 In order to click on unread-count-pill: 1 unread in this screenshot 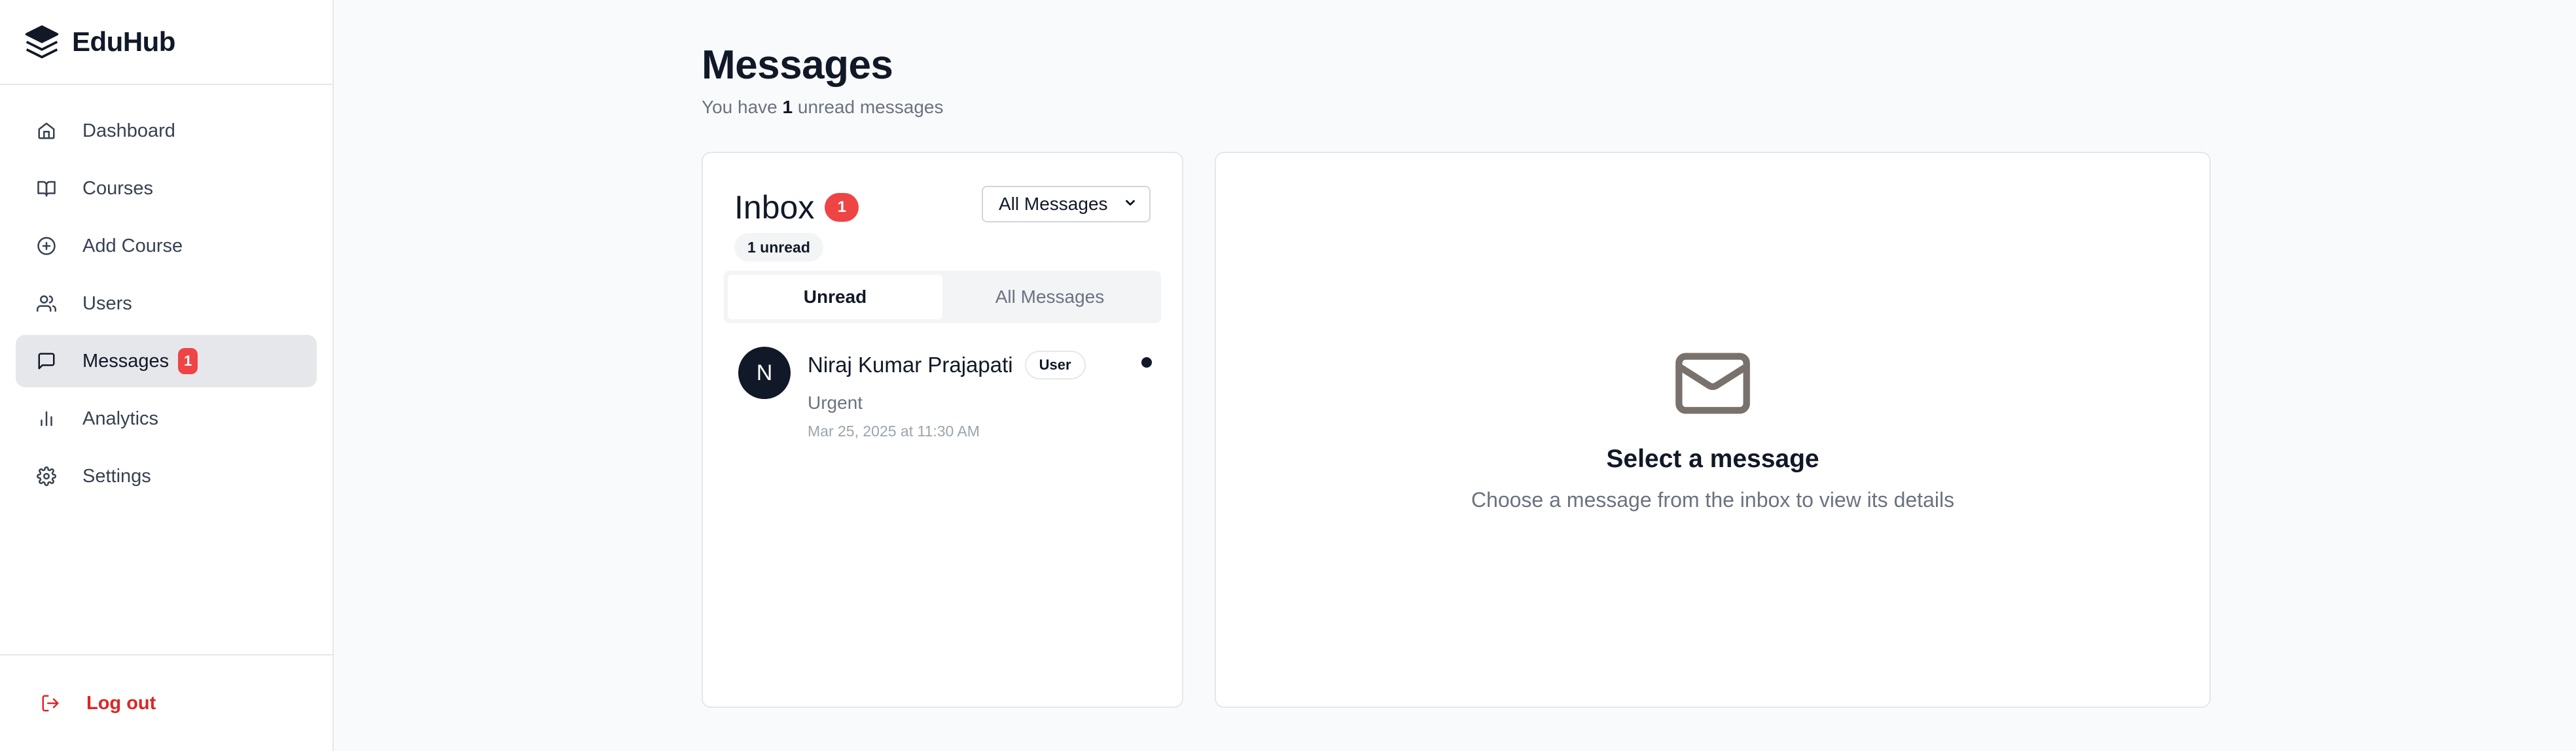, I will do `click(778, 247)`.